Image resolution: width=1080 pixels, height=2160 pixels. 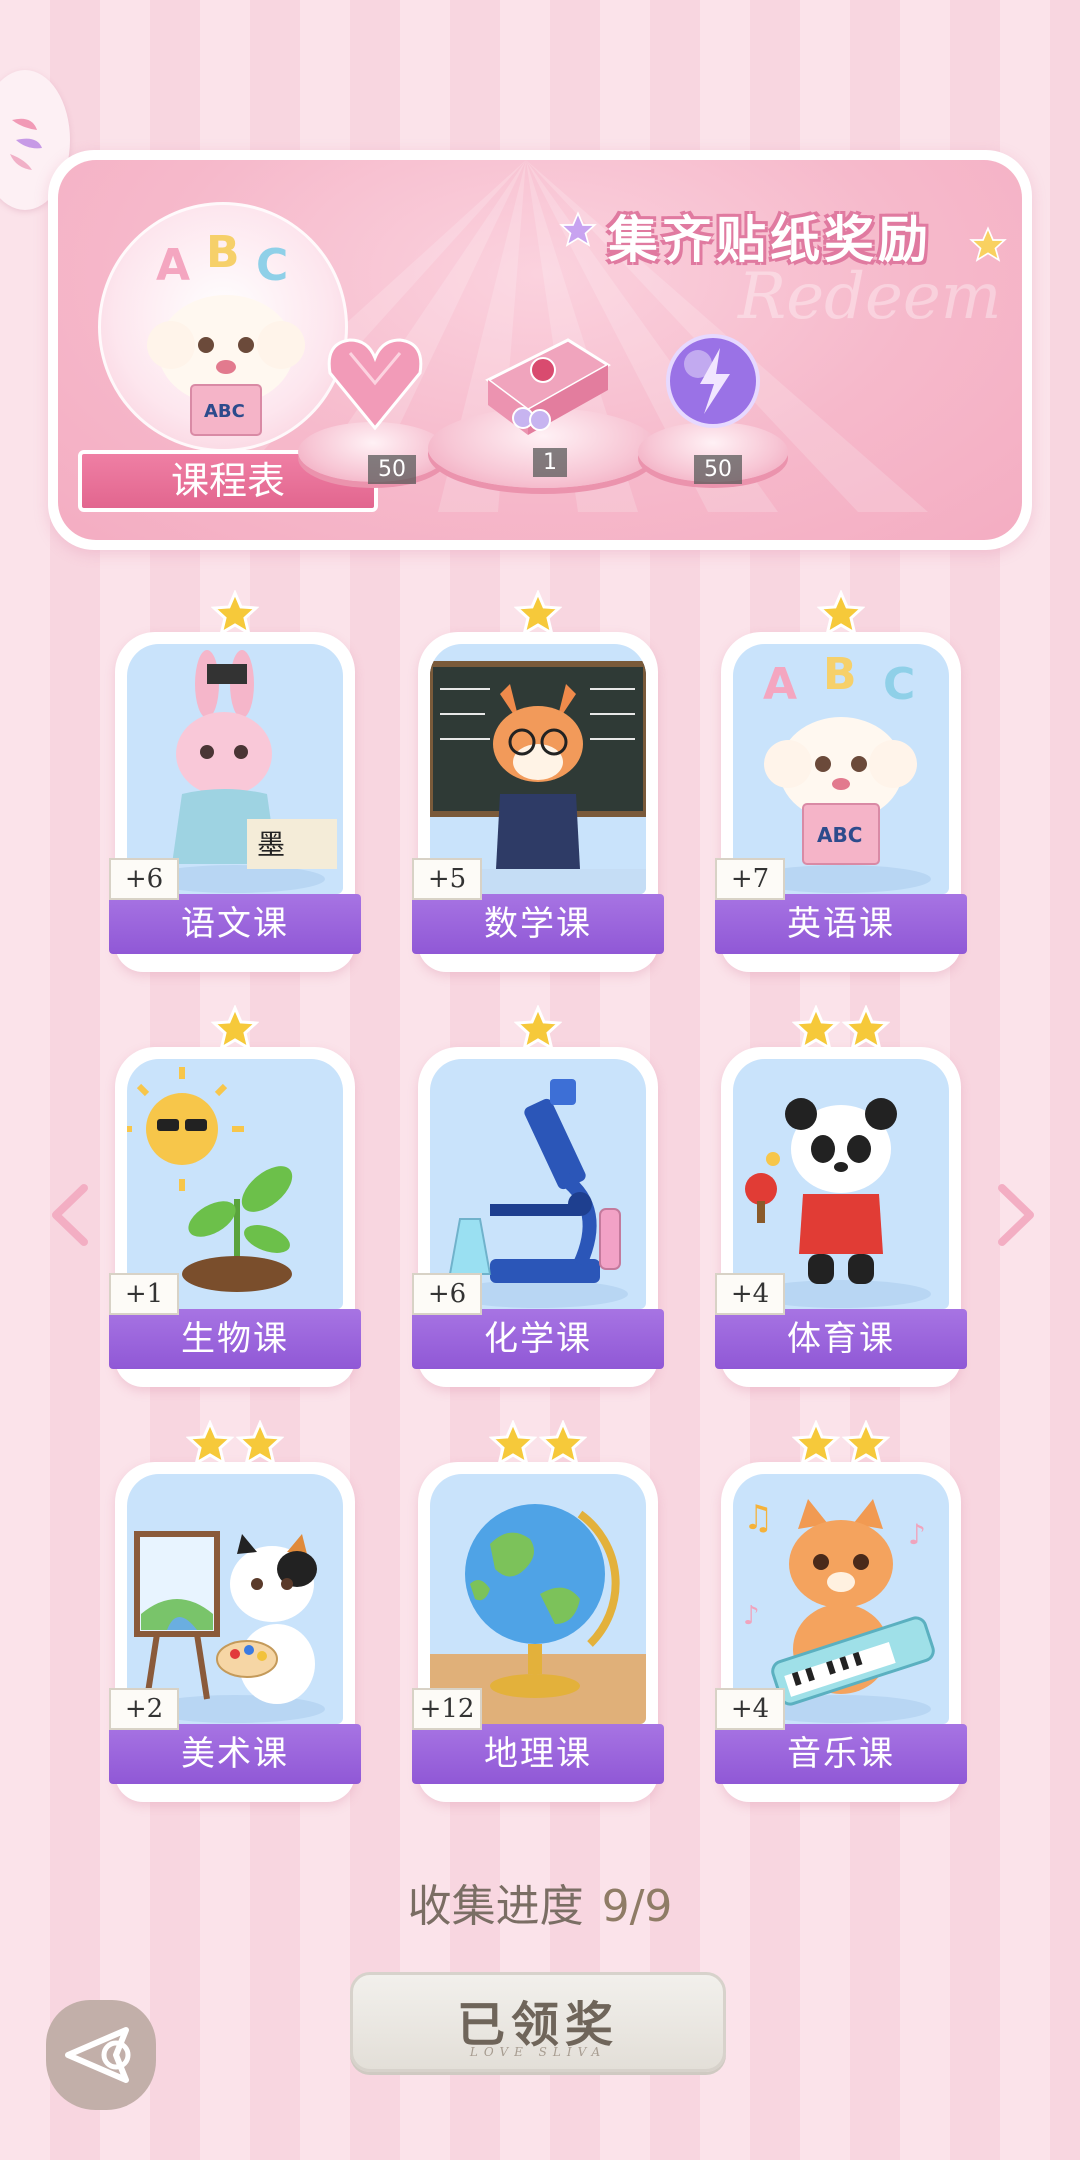 I want to click on svg-text: 墨, so click(x=271, y=844).